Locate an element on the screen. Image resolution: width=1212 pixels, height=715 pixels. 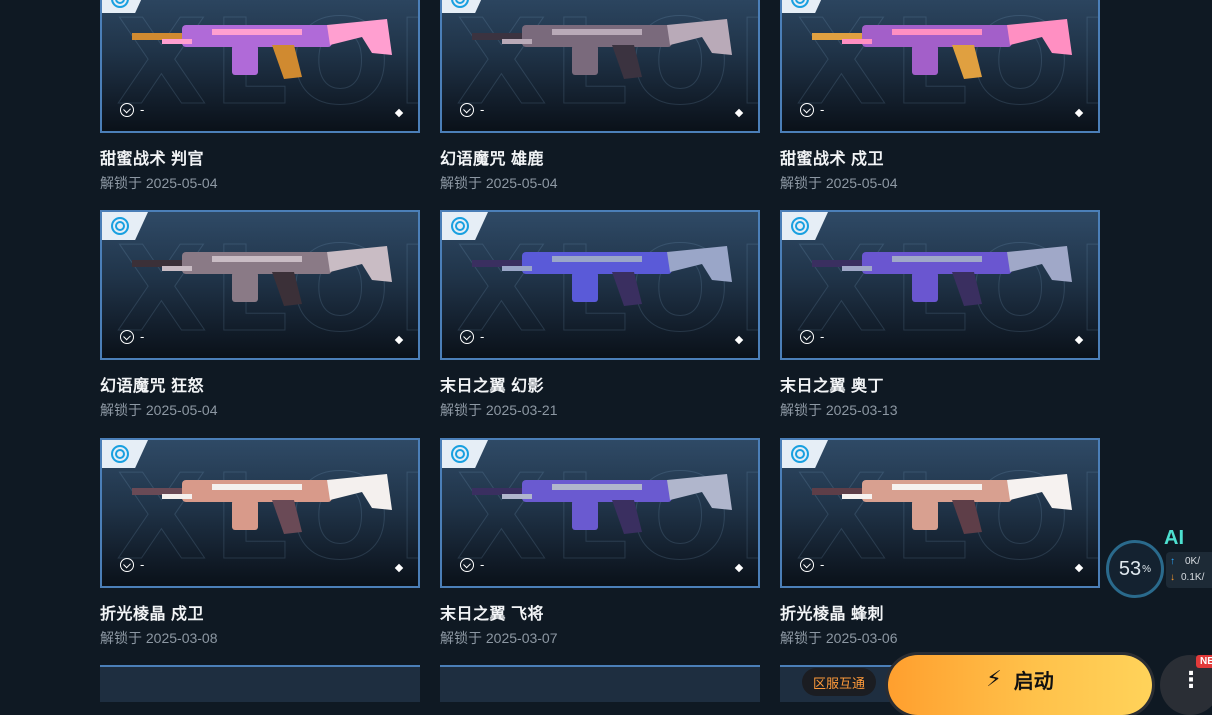
skin-card: XLOI - 幻语魔咒 雄鹿 解锁于 2025-05-04 is located at coordinates (600, 96).